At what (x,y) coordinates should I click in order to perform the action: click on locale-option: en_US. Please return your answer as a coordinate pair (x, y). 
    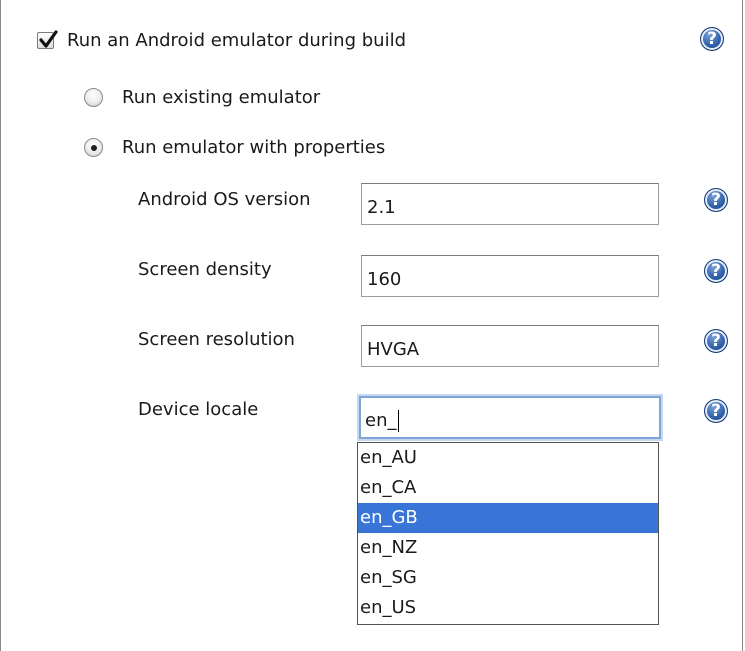
    Looking at the image, I should click on (508, 608).